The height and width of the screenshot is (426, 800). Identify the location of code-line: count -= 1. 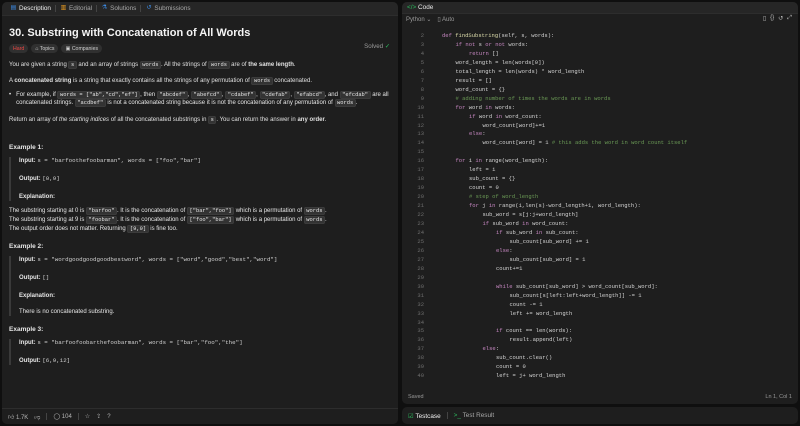
(620, 305).